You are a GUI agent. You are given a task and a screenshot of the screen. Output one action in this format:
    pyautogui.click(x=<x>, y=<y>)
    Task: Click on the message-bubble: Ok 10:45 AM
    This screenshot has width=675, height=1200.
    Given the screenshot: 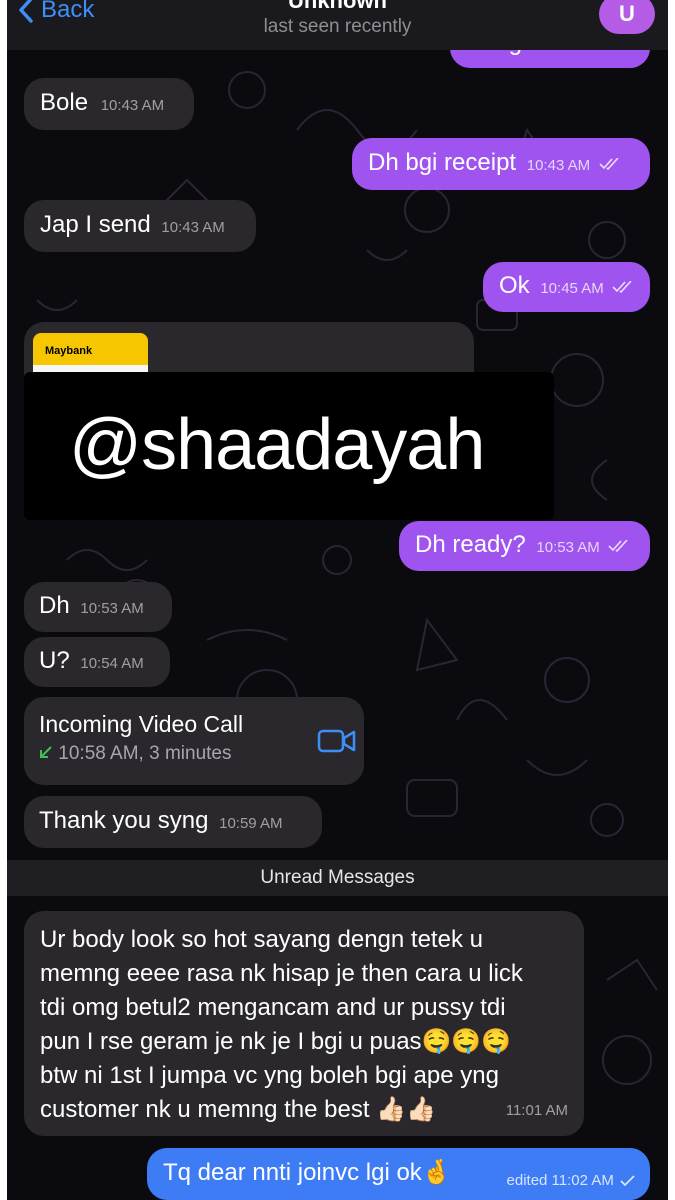 What is the action you would take?
    pyautogui.click(x=566, y=287)
    